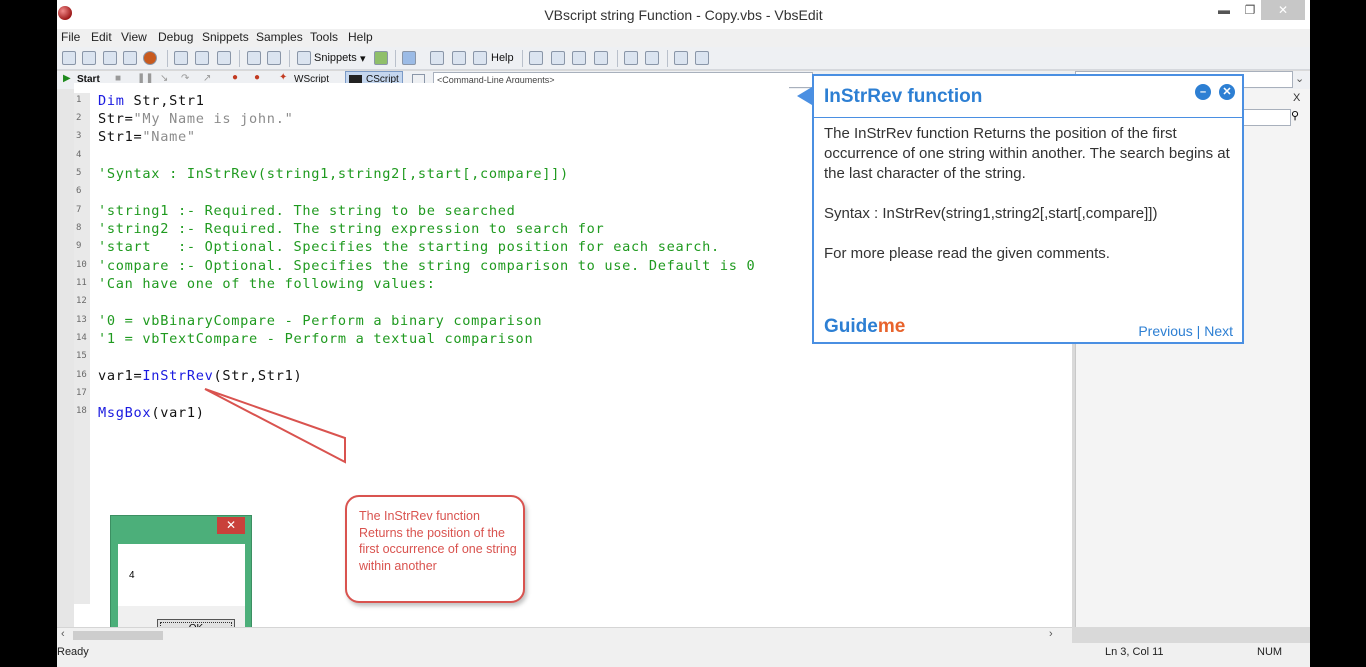 The height and width of the screenshot is (667, 1366). I want to click on main-toolbar: Snippets ▾ Help, so click(683, 58).